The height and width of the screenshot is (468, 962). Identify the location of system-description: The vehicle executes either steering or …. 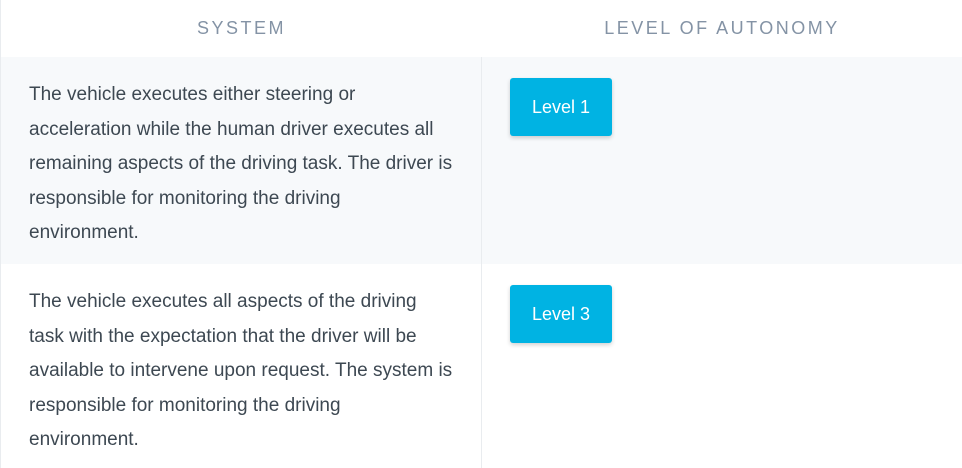
(241, 163).